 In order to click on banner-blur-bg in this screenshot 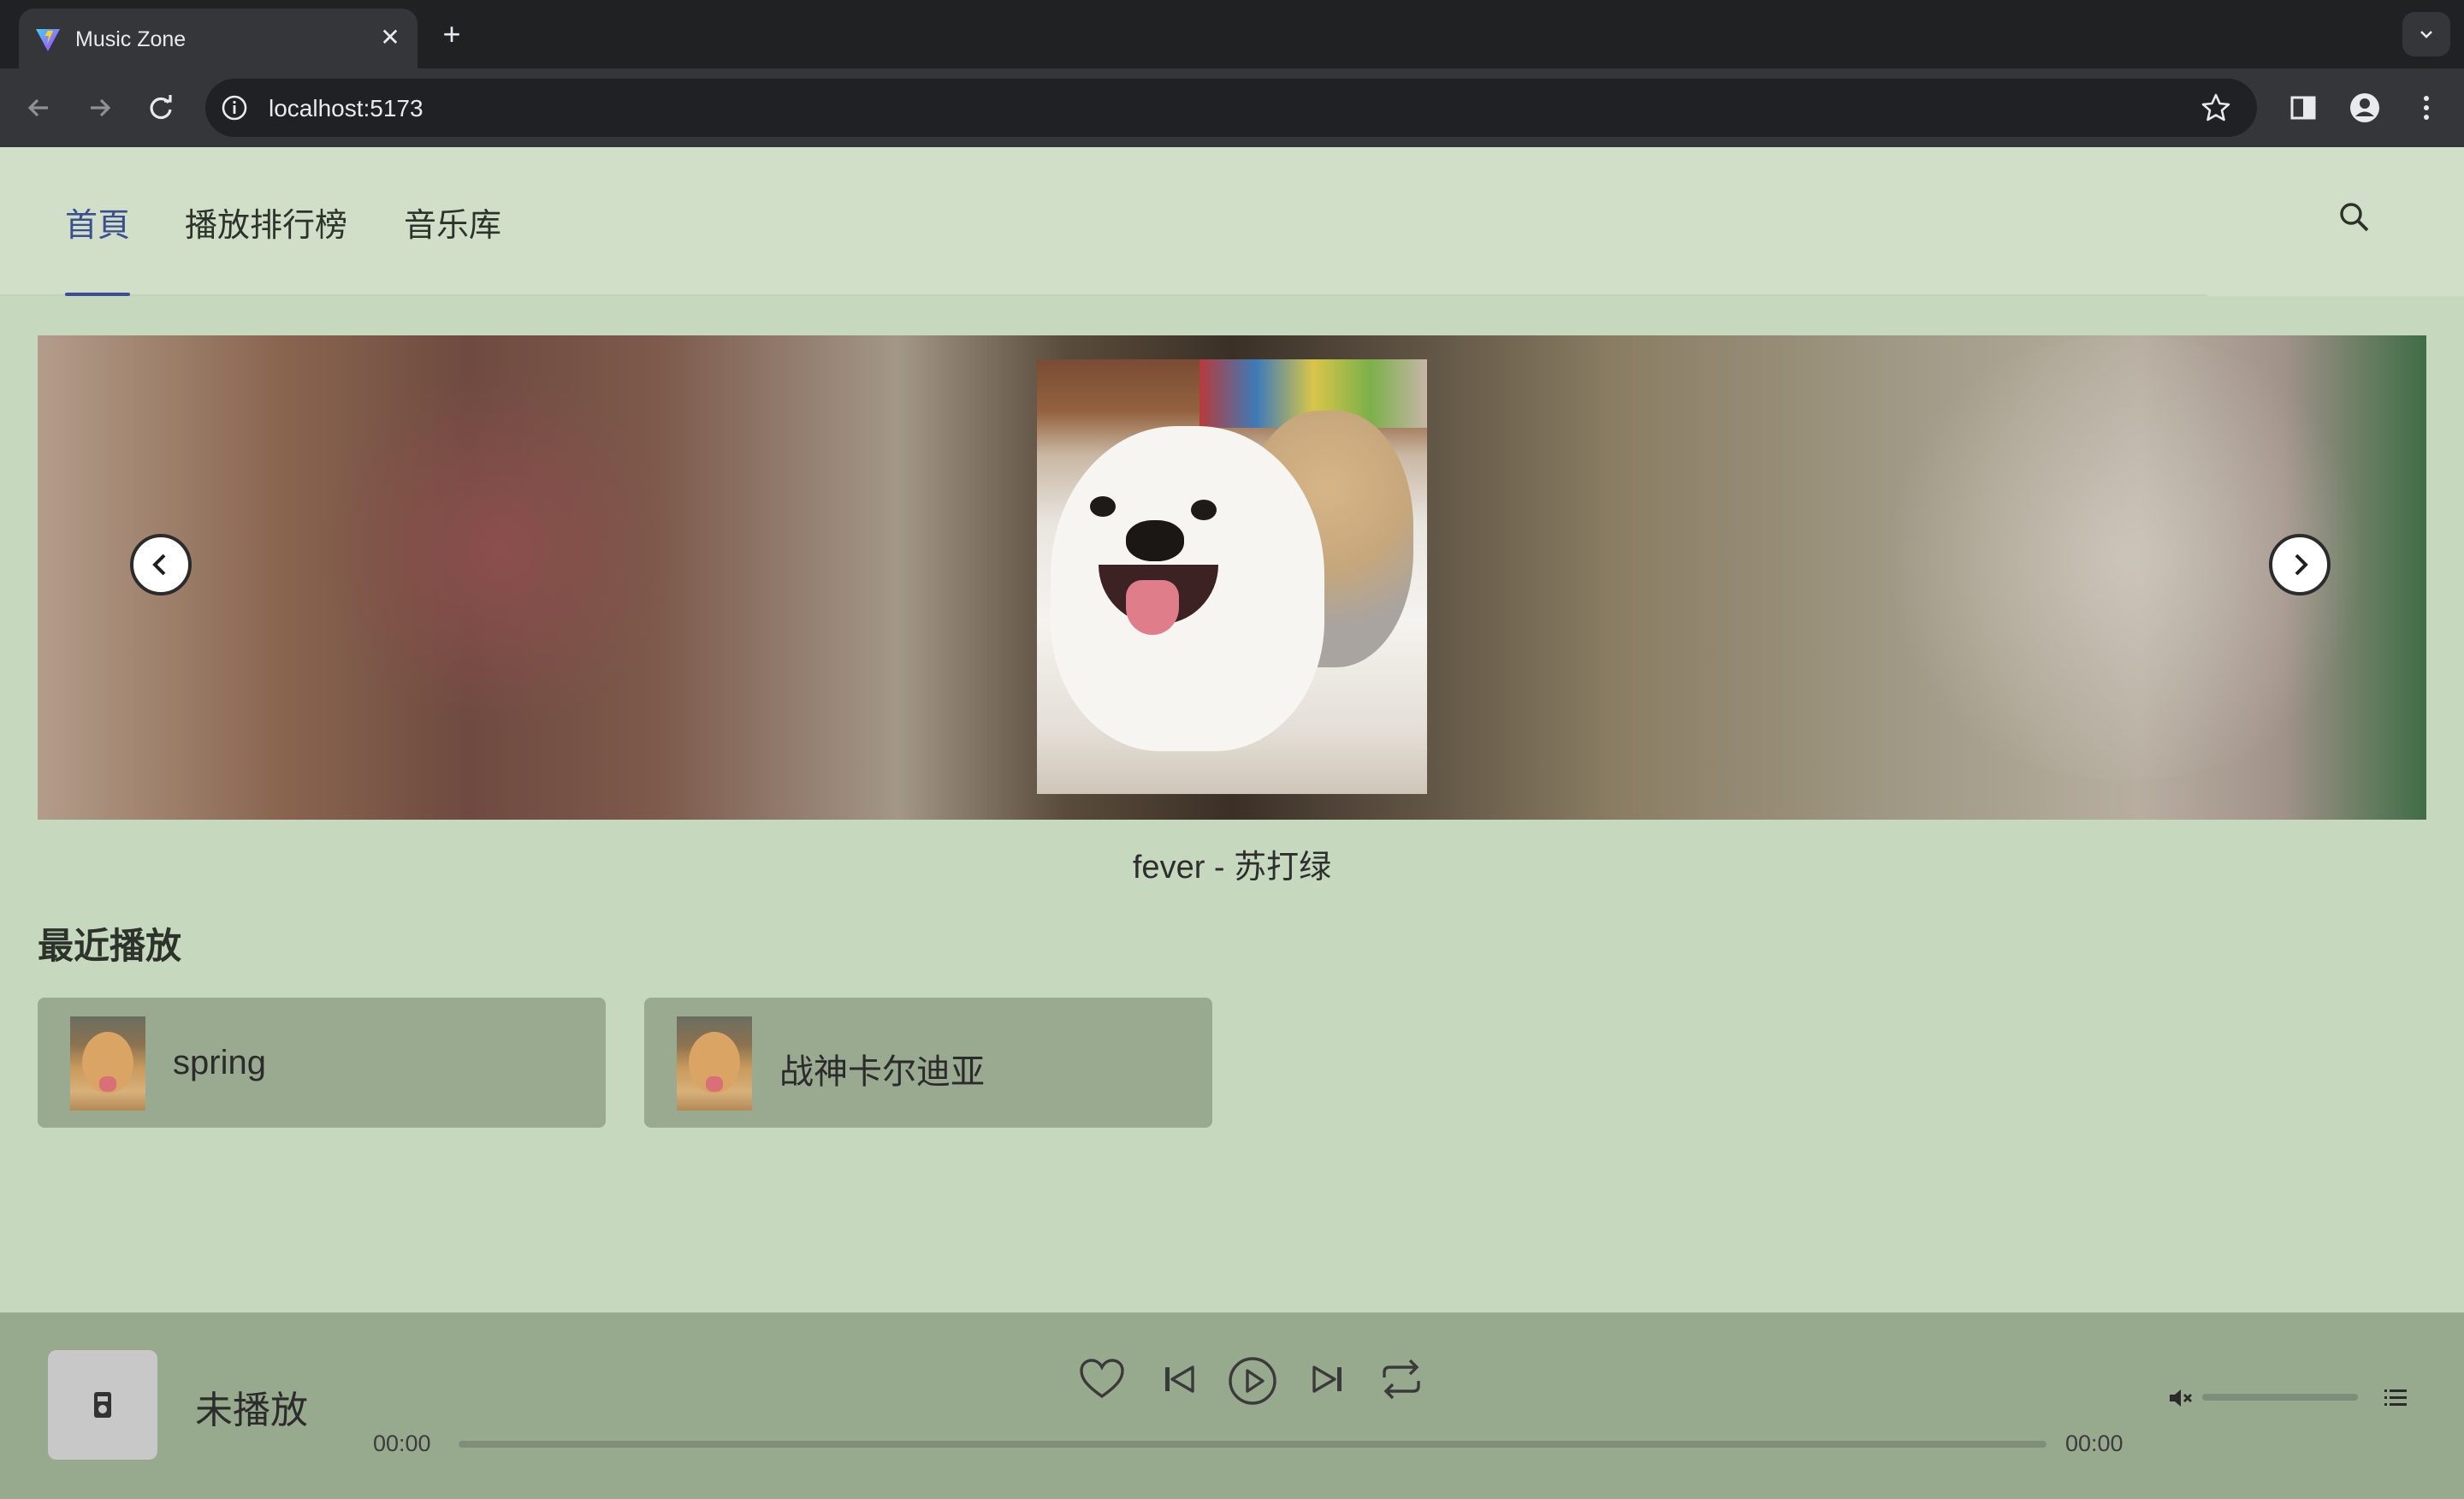, I will do `click(499, 550)`.